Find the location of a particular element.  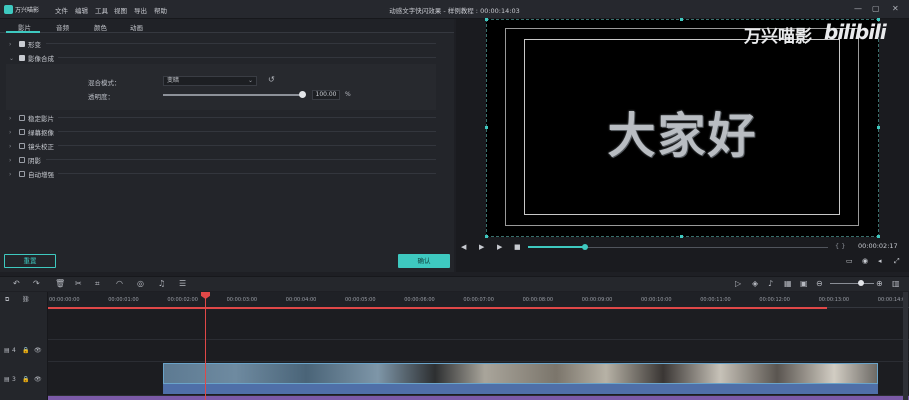

audio-track is located at coordinates (478, 398).